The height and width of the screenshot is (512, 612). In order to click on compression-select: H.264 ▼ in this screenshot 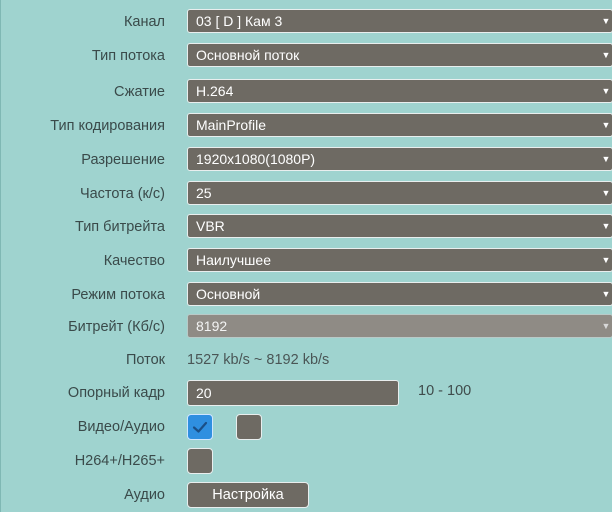, I will do `click(399, 91)`.